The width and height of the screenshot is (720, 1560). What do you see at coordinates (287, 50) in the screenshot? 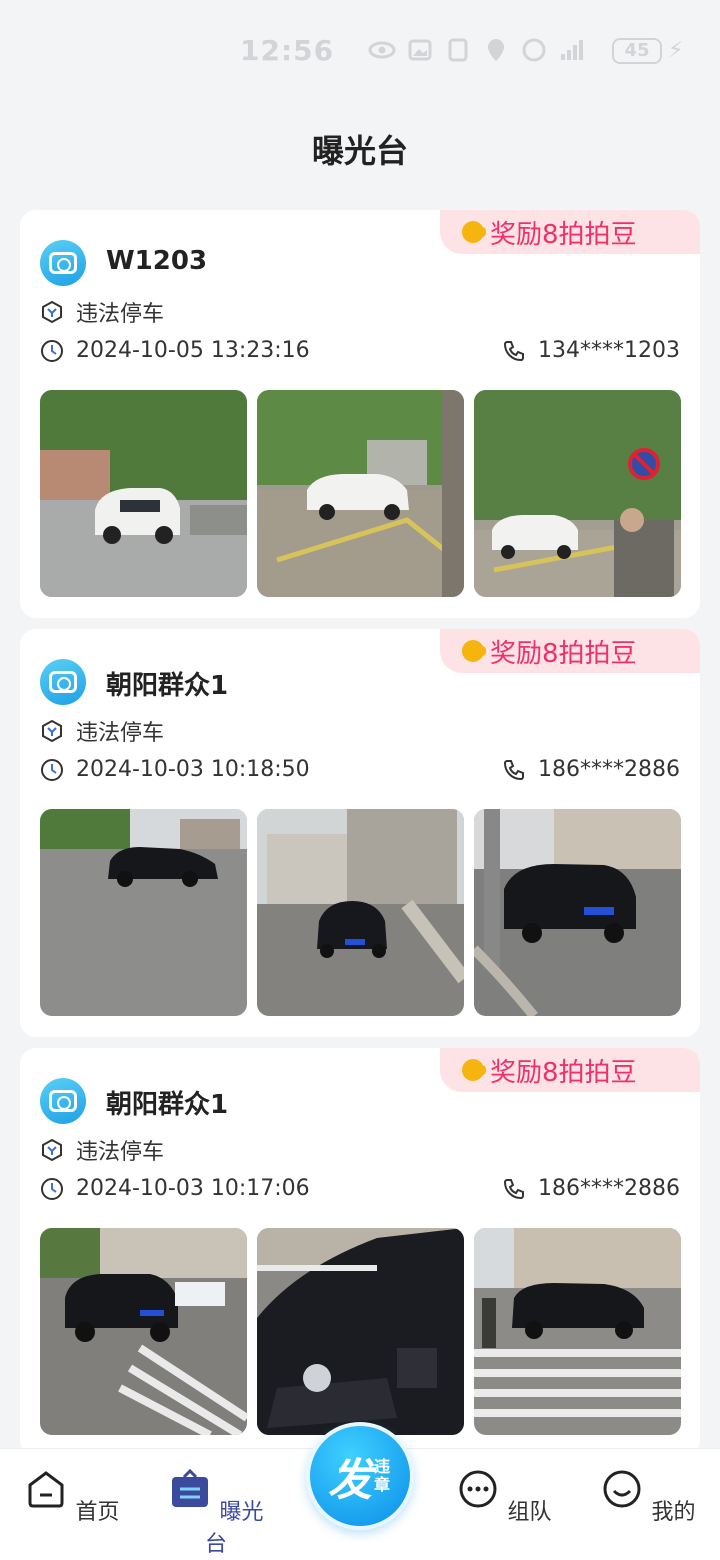
I see `status-time: 12:56` at bounding box center [287, 50].